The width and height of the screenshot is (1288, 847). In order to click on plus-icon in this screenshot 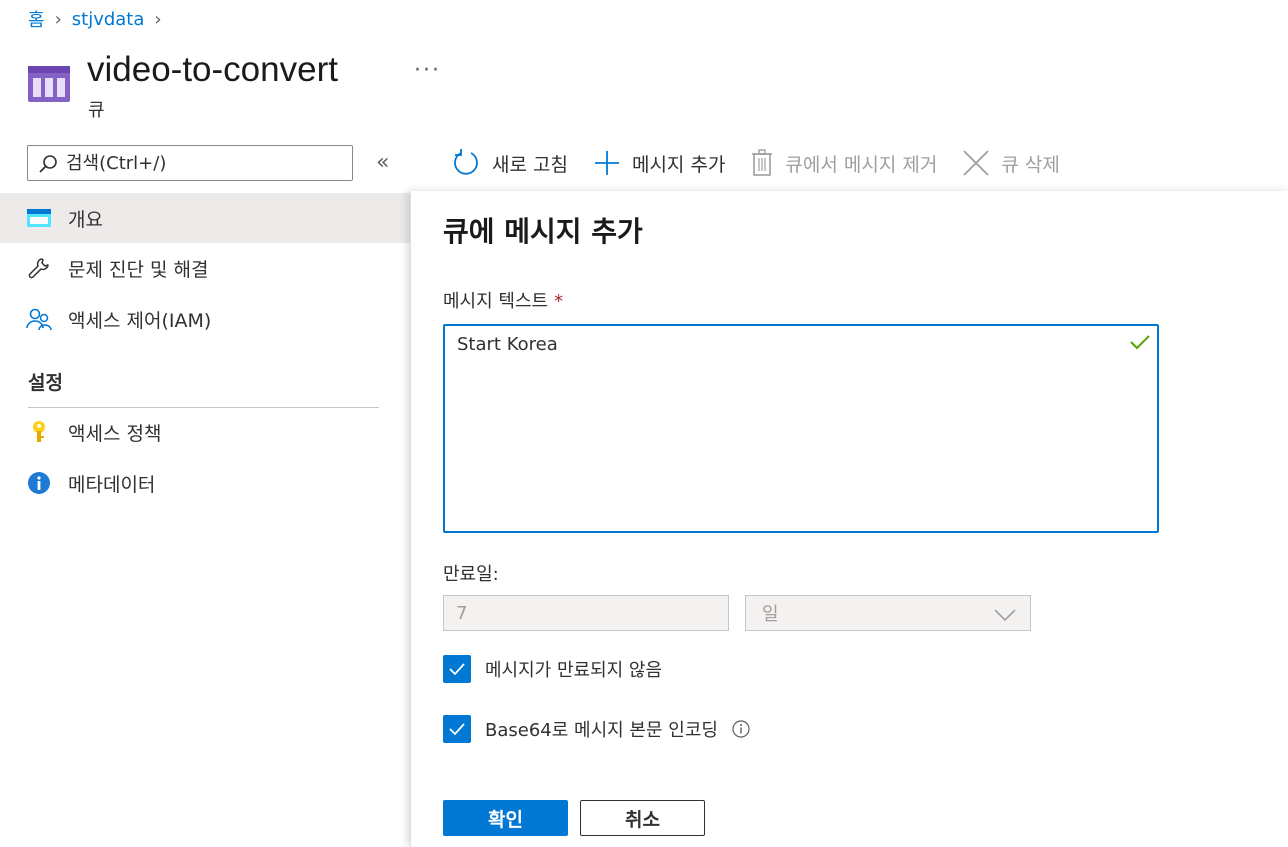, I will do `click(607, 163)`.